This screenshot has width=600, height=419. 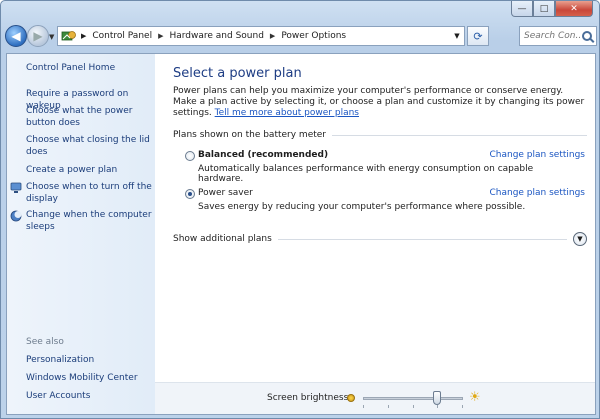 What do you see at coordinates (580, 239) in the screenshot?
I see `expand-chevron-icon: ▼` at bounding box center [580, 239].